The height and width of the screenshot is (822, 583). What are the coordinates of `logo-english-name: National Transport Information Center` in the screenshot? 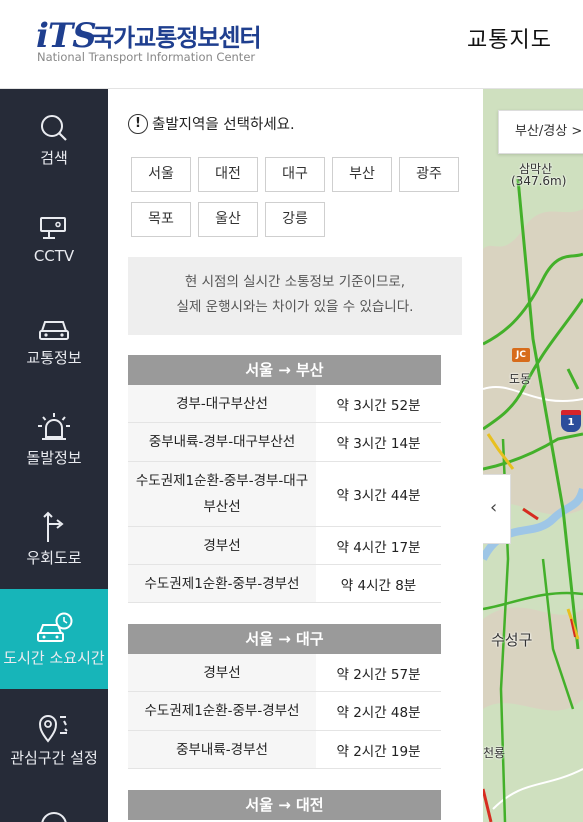 It's located at (146, 57).